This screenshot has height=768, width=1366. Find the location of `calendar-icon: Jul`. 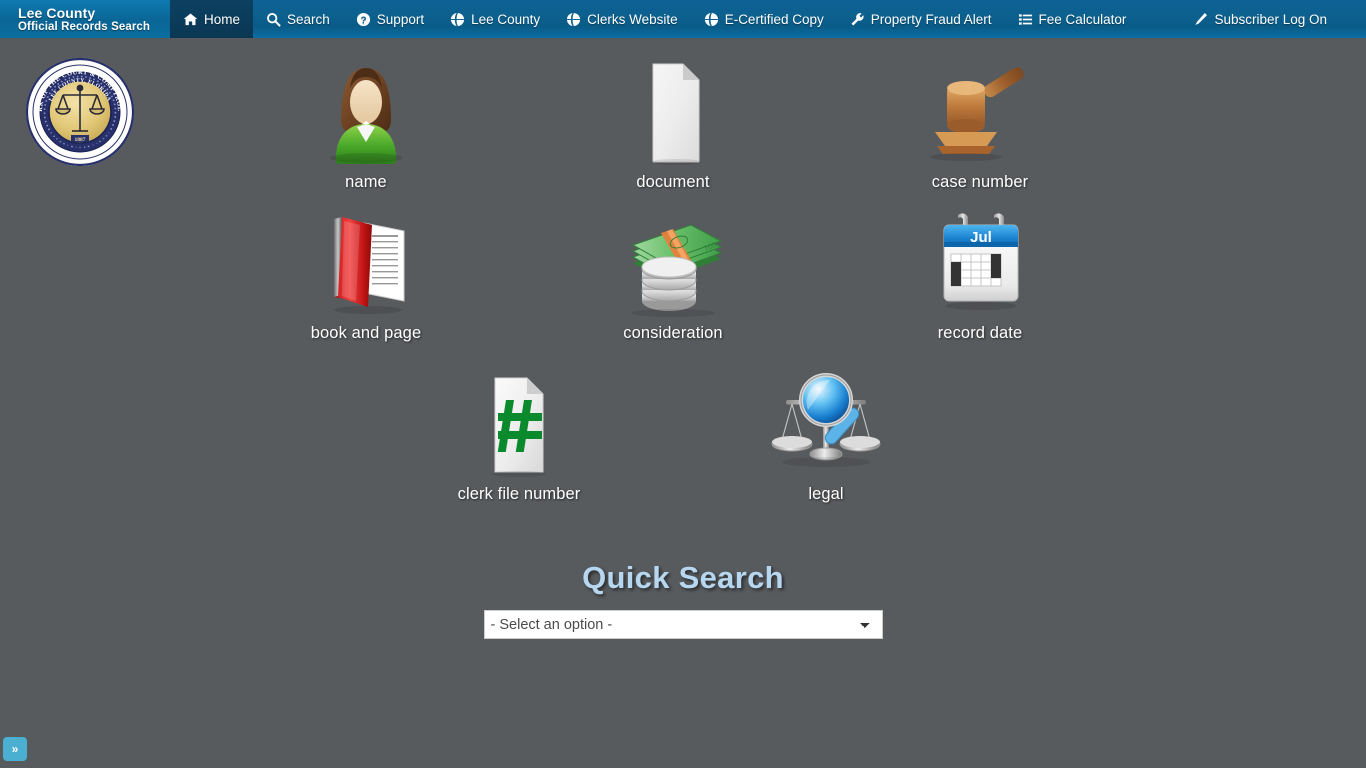

calendar-icon: Jul is located at coordinates (980, 258).